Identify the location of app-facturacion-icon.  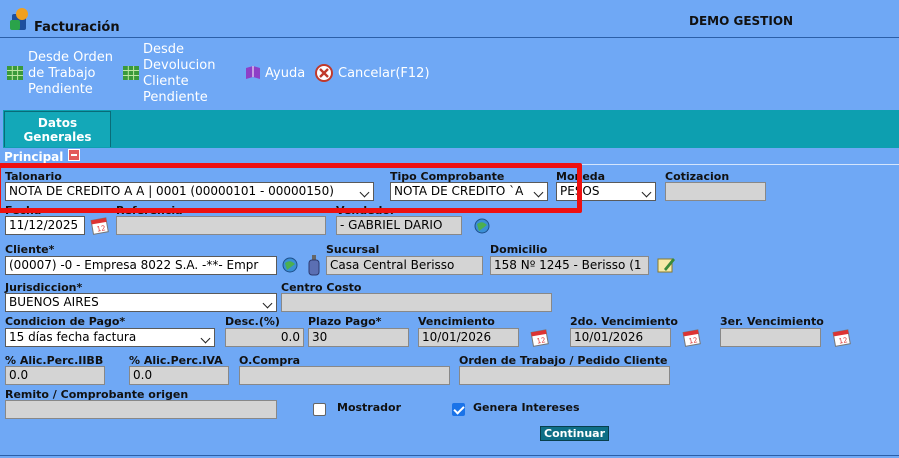
(19, 19).